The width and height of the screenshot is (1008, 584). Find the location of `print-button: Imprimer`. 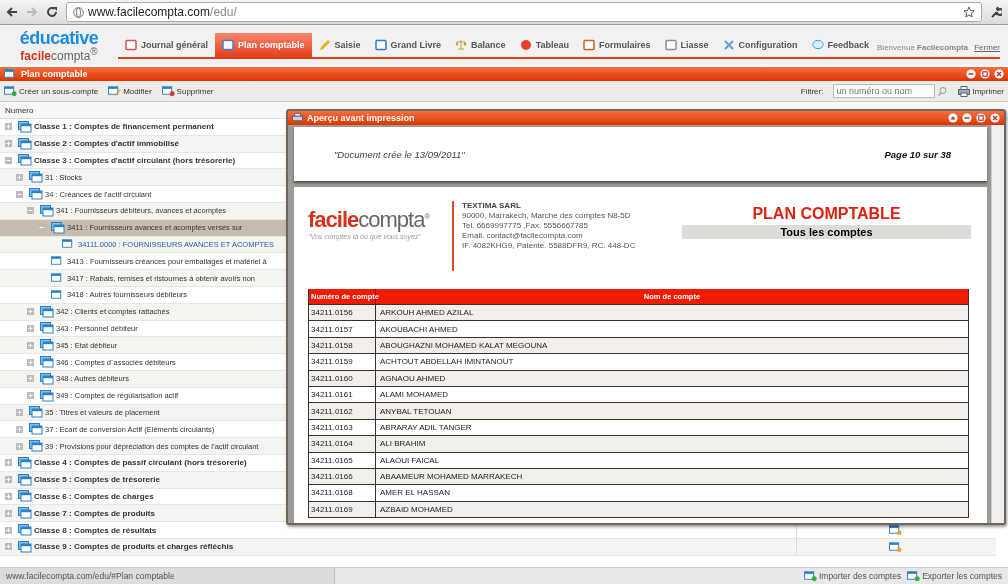

print-button: Imprimer is located at coordinates (981, 91).